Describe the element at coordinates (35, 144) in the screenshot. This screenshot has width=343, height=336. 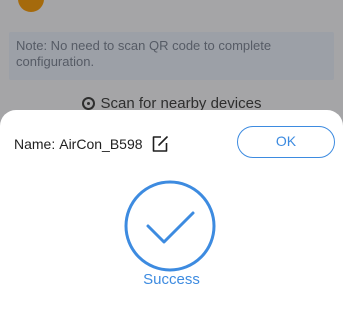
I see `name-label: Name:` at that location.